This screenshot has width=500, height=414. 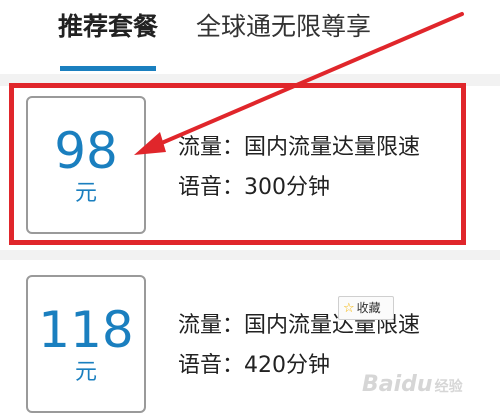 What do you see at coordinates (86, 151) in the screenshot?
I see `plan-price: 98` at bounding box center [86, 151].